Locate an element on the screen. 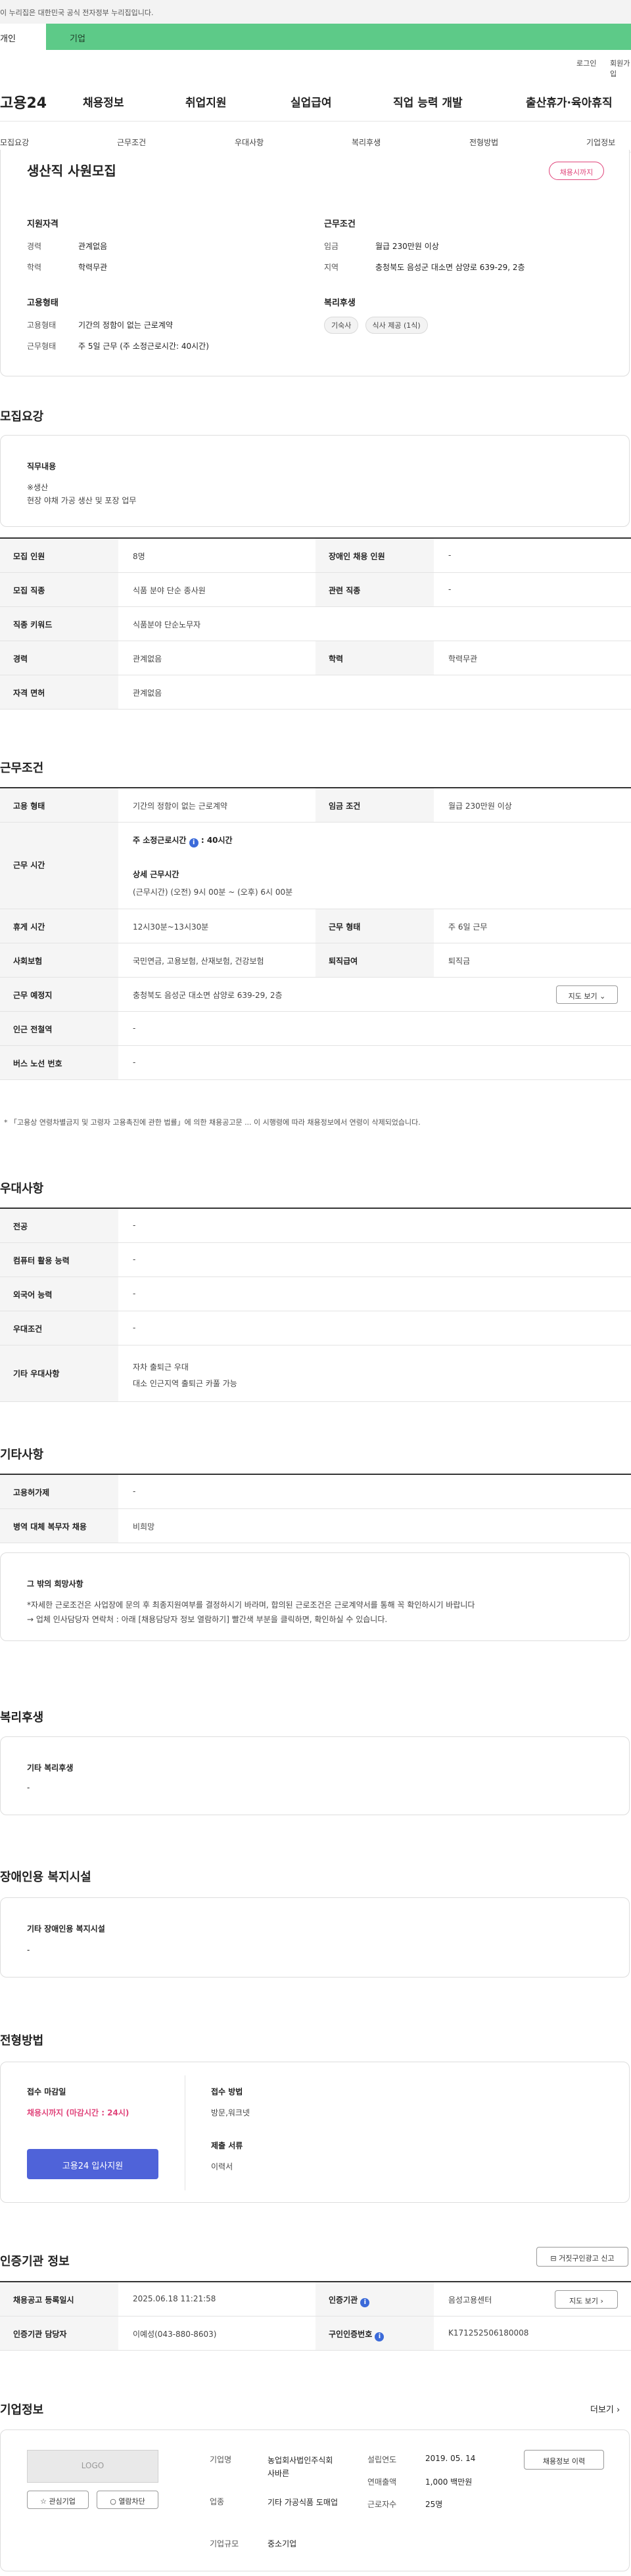 Image resolution: width=631 pixels, height=2576 pixels. table-header: 인증기관 i is located at coordinates (375, 2299).